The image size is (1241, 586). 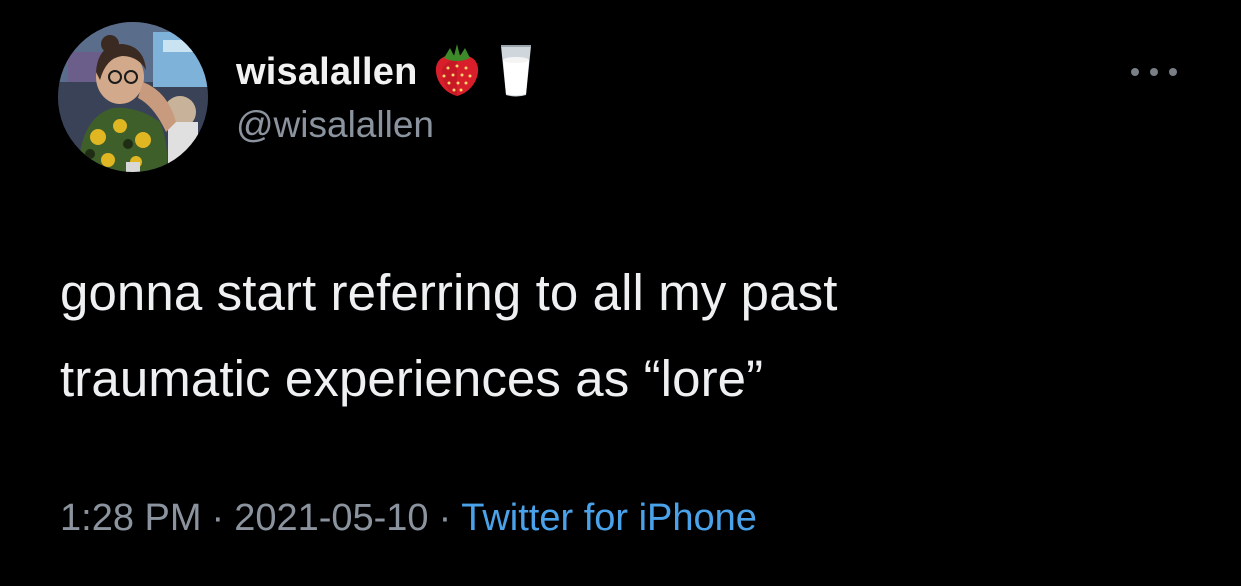 I want to click on tweet-source-link: Twitter for iPhone, so click(x=609, y=518).